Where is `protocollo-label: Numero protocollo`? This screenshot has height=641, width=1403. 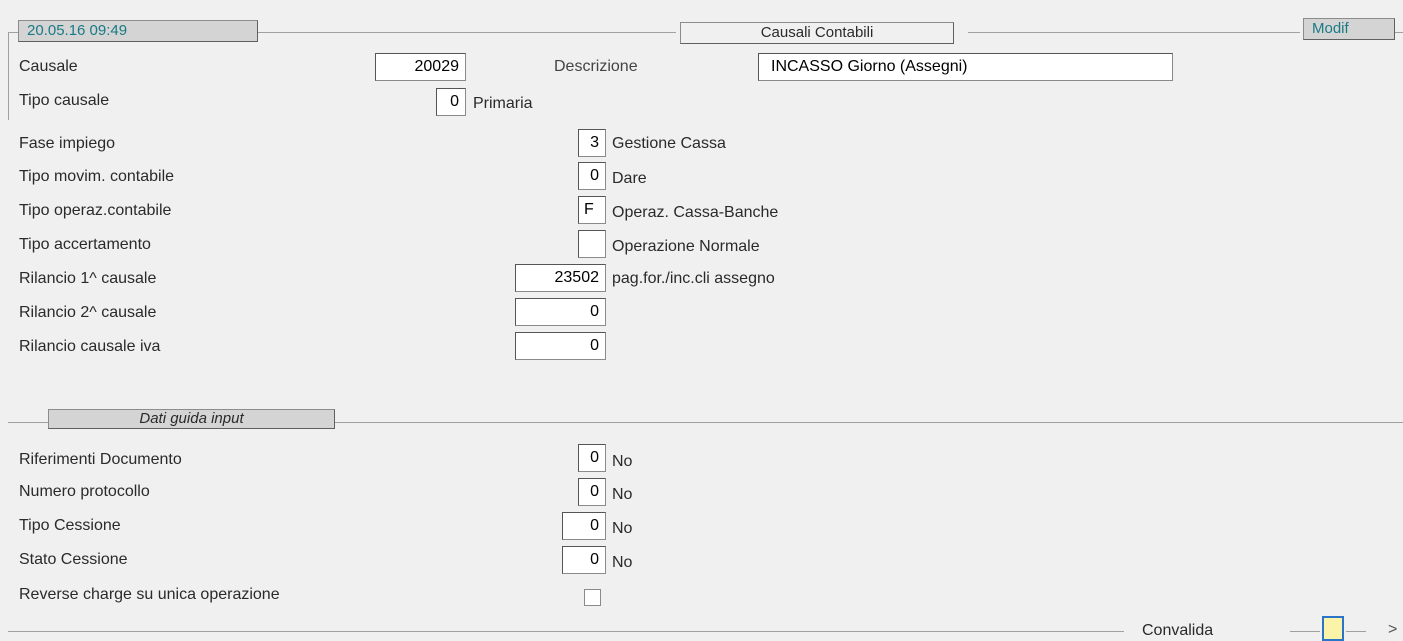
protocollo-label: Numero protocollo is located at coordinates (84, 491).